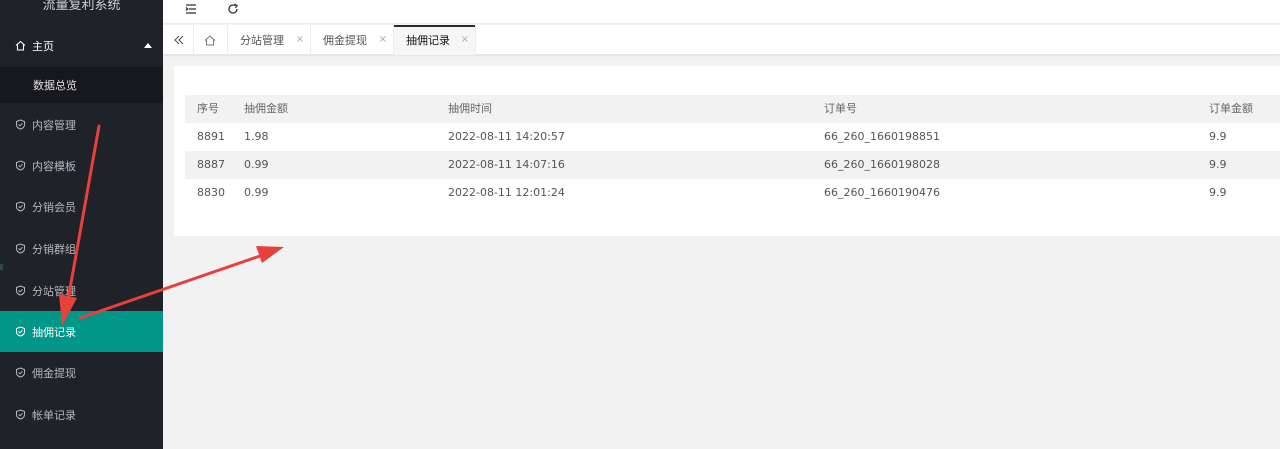 This screenshot has width=1280, height=449. I want to click on tabs-scroll-left-icon, so click(179, 40).